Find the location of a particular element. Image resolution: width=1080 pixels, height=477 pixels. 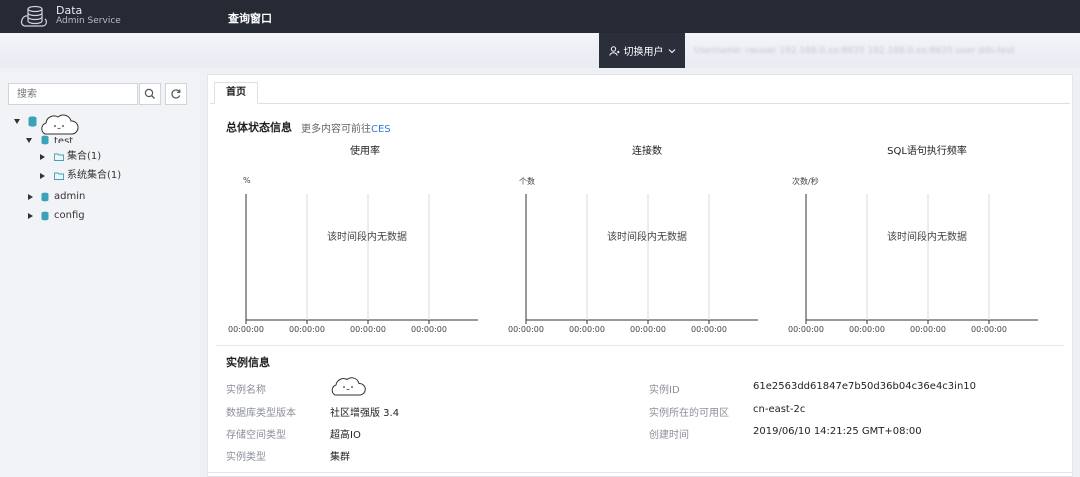

instance-type-label: 实例类型 is located at coordinates (246, 457).